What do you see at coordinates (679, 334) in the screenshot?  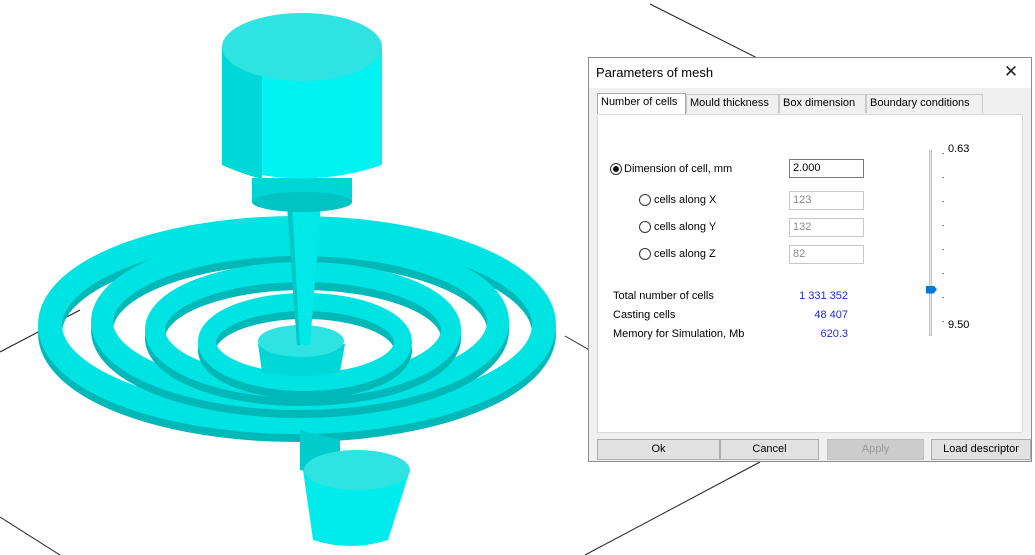 I see `memory-label: Memory for Simulation, Mb` at bounding box center [679, 334].